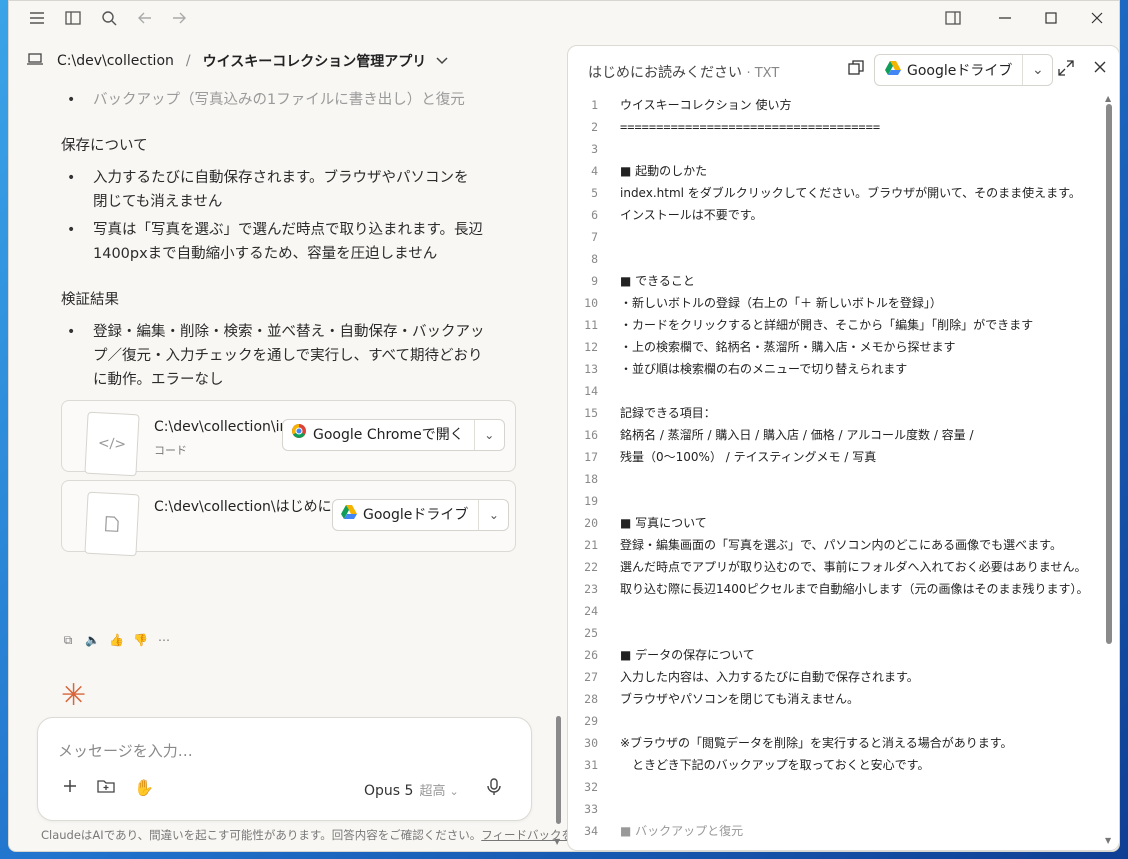 Image resolution: width=1128 pixels, height=859 pixels. What do you see at coordinates (1097, 19) in the screenshot?
I see `close-icon` at bounding box center [1097, 19].